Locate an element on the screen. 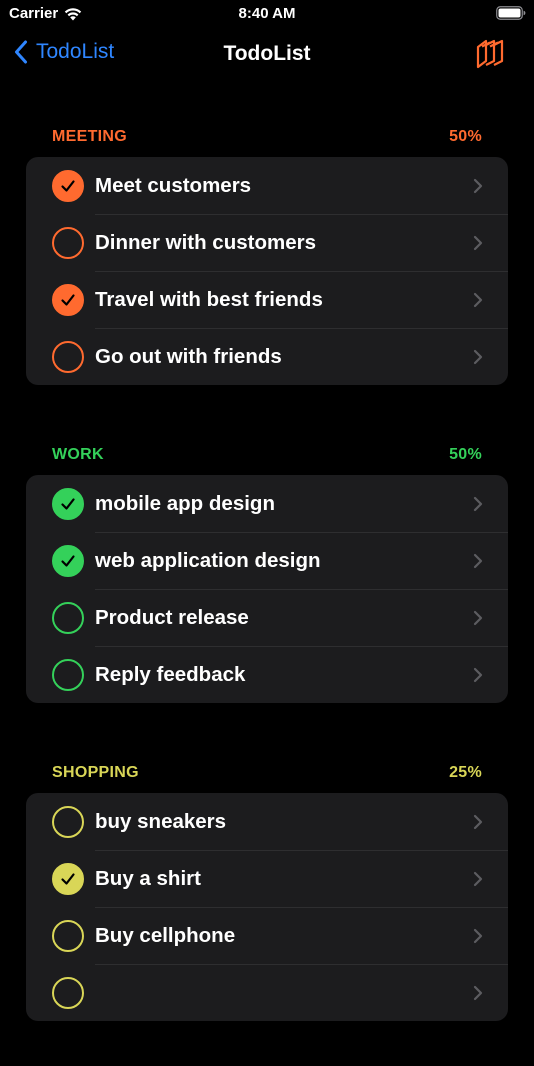 The image size is (534, 1066). navigation-bar: TodoList TodoList is located at coordinates (267, 55).